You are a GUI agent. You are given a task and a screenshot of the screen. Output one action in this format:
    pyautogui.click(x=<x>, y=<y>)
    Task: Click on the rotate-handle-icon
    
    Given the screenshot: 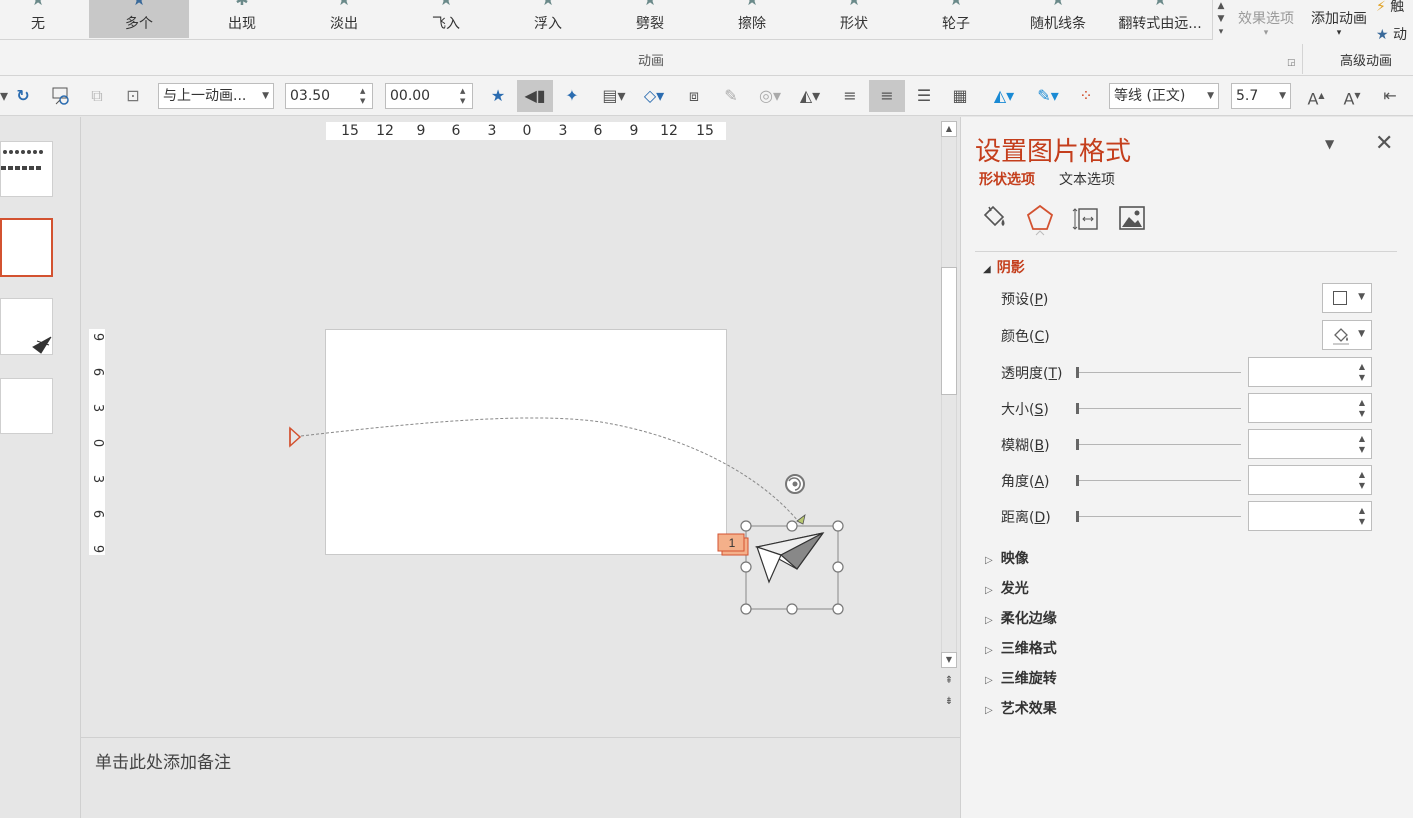 What is the action you would take?
    pyautogui.click(x=795, y=484)
    